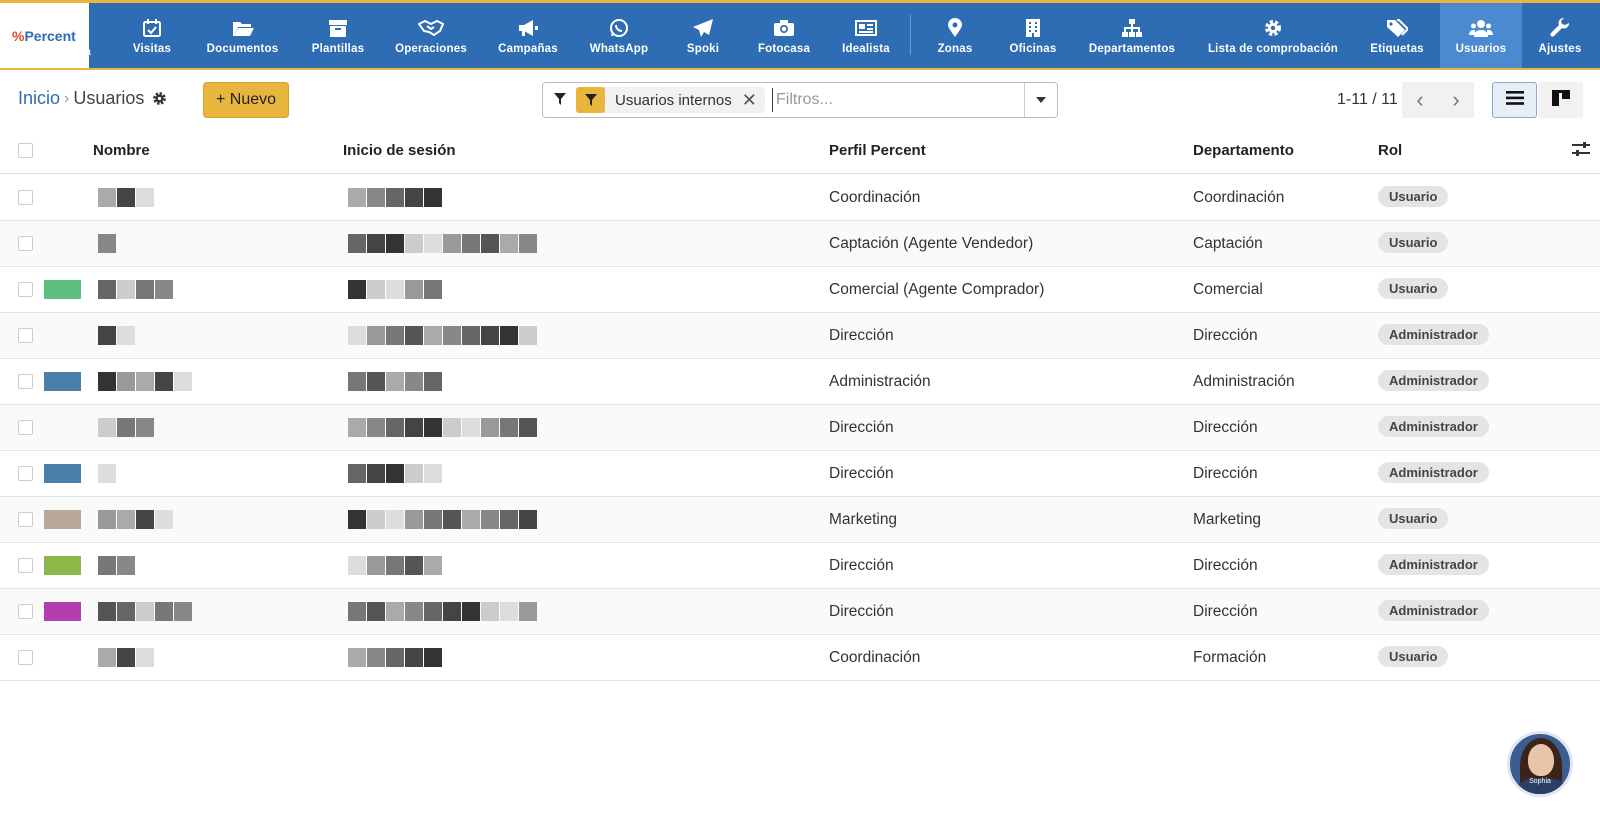  I want to click on page-title: Usuarios, so click(109, 98).